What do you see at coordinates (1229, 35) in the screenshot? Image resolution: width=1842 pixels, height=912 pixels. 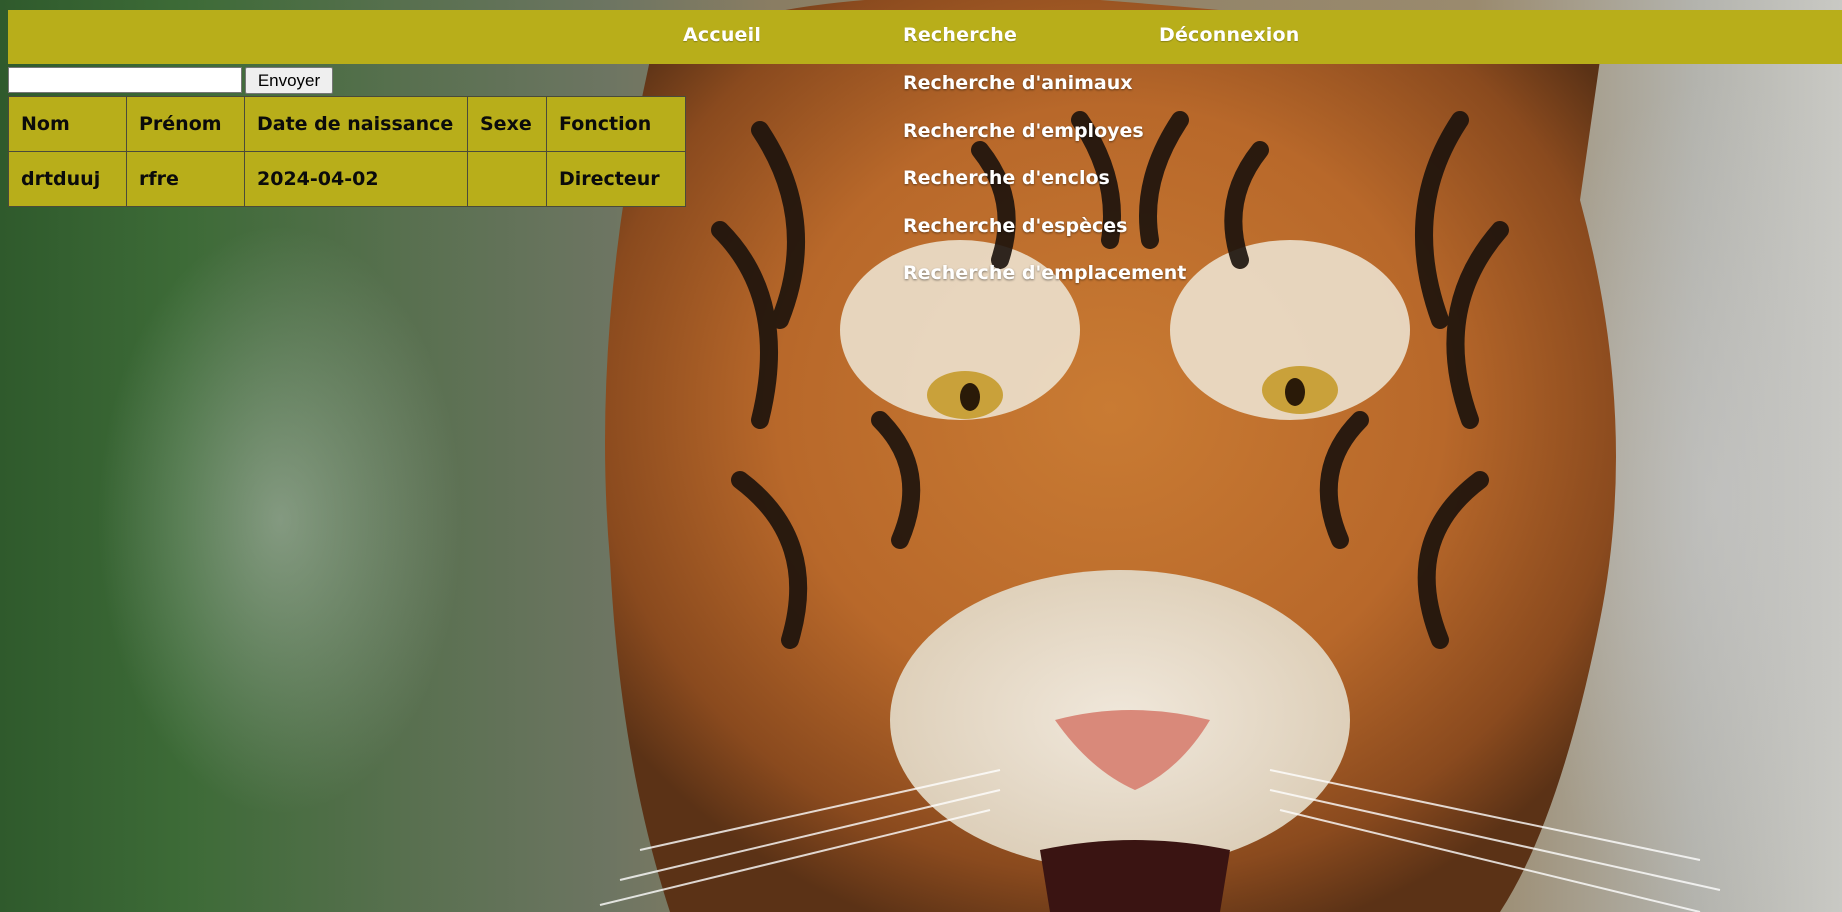 I see `nav-link-deconnexion: Déconnexion` at bounding box center [1229, 35].